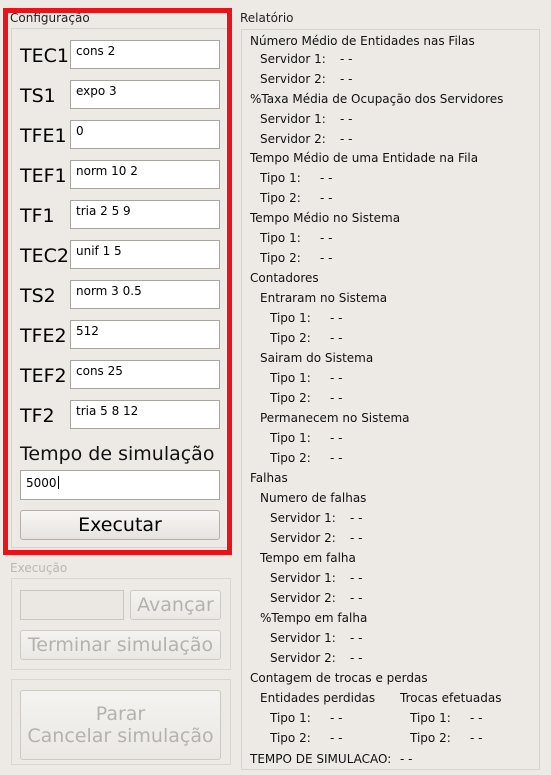 Image resolution: width=551 pixels, height=775 pixels. What do you see at coordinates (38, 296) in the screenshot?
I see `param-label-ts2: TS2` at bounding box center [38, 296].